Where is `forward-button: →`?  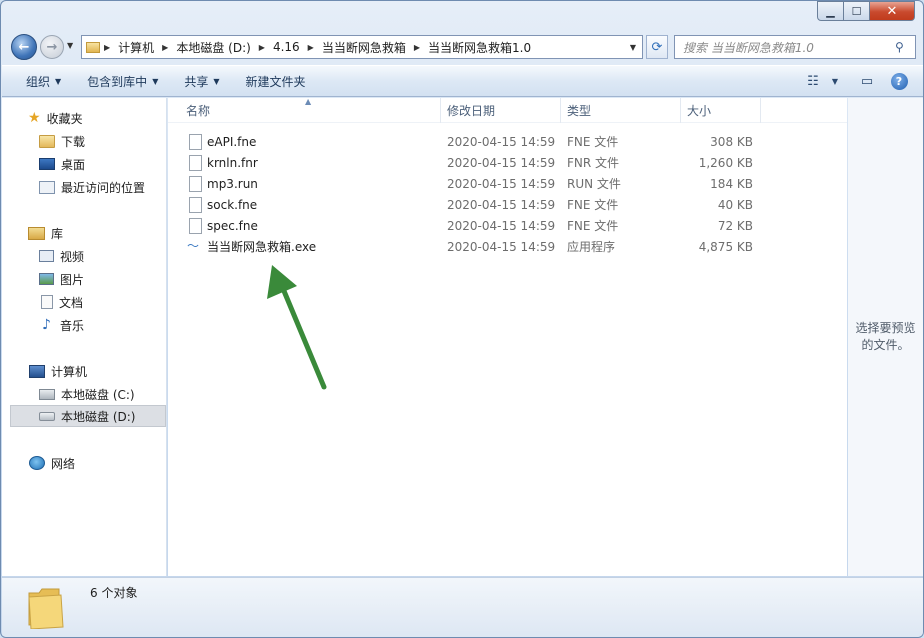
forward-button: → is located at coordinates (52, 47).